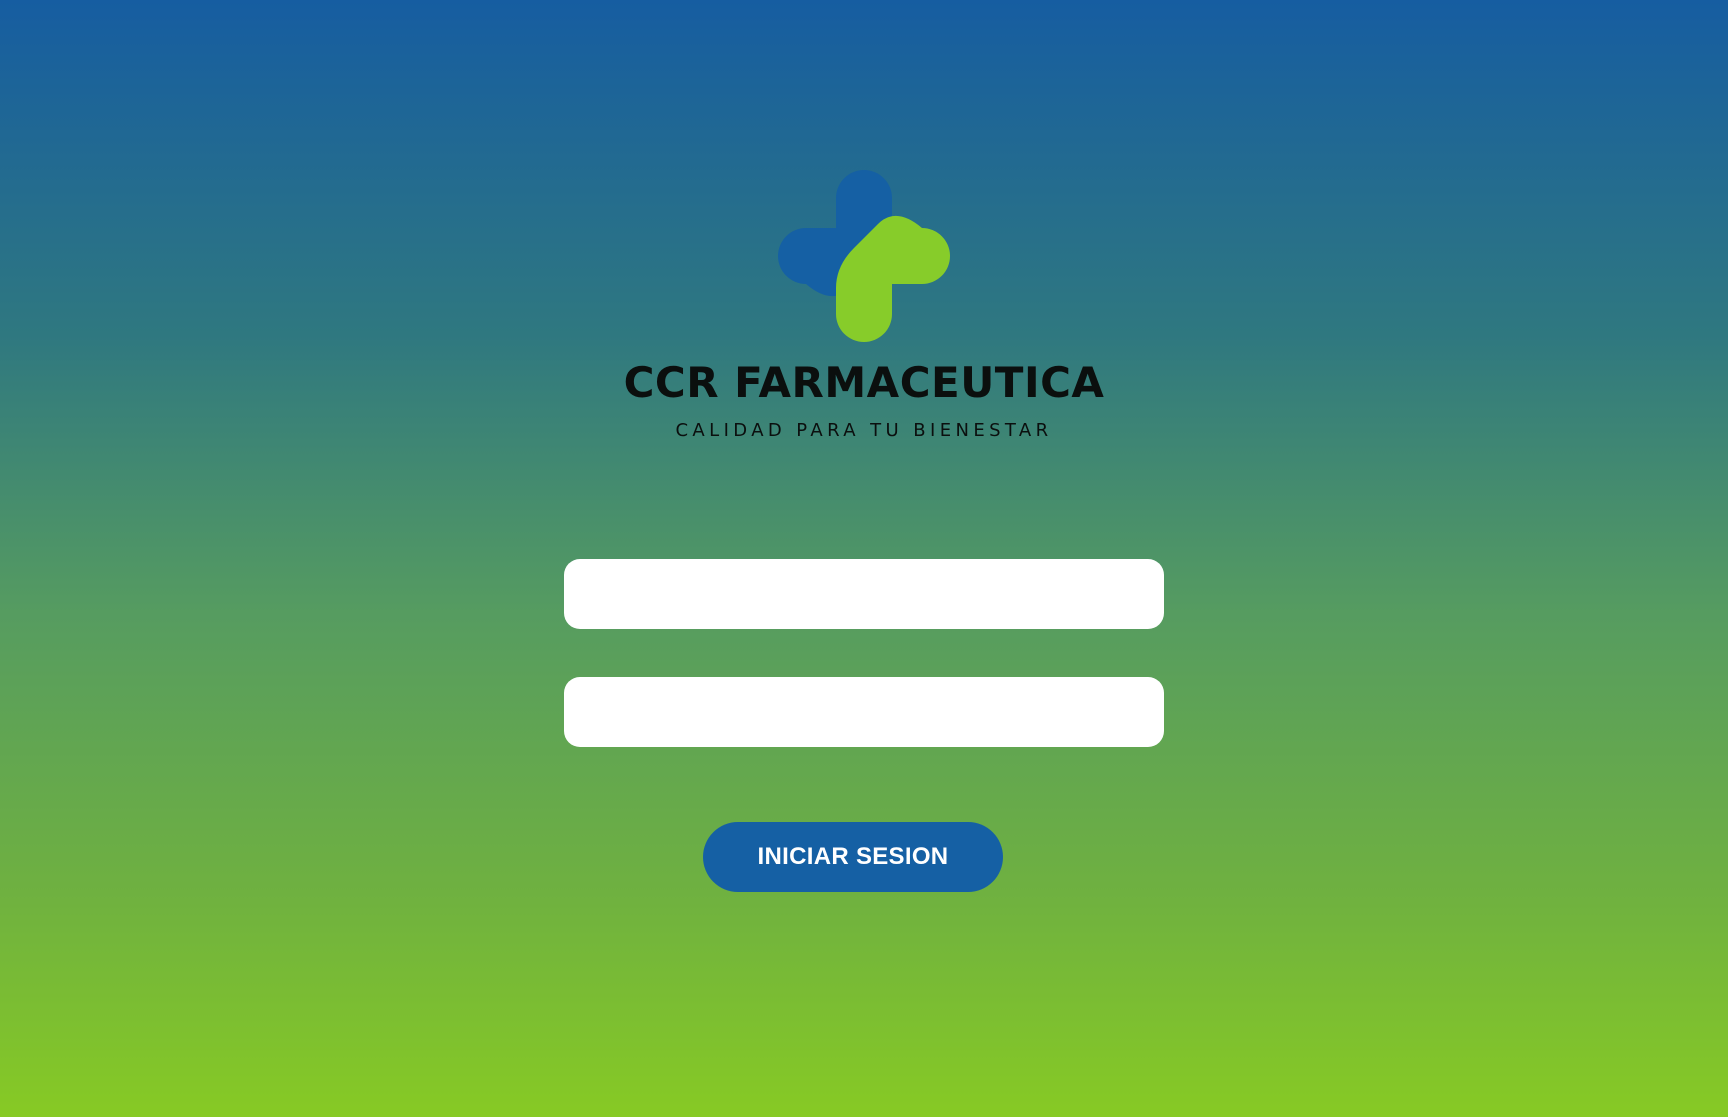  Describe the element at coordinates (864, 712) in the screenshot. I see `password-input` at that location.